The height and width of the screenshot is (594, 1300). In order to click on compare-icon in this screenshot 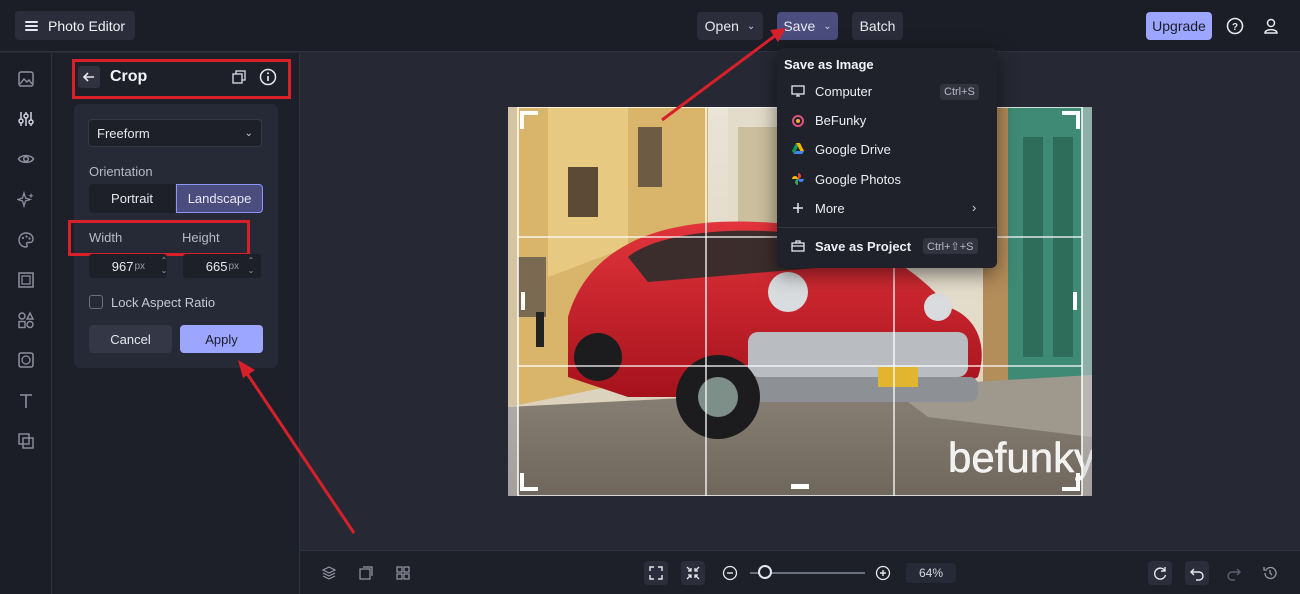, I will do `click(366, 573)`.